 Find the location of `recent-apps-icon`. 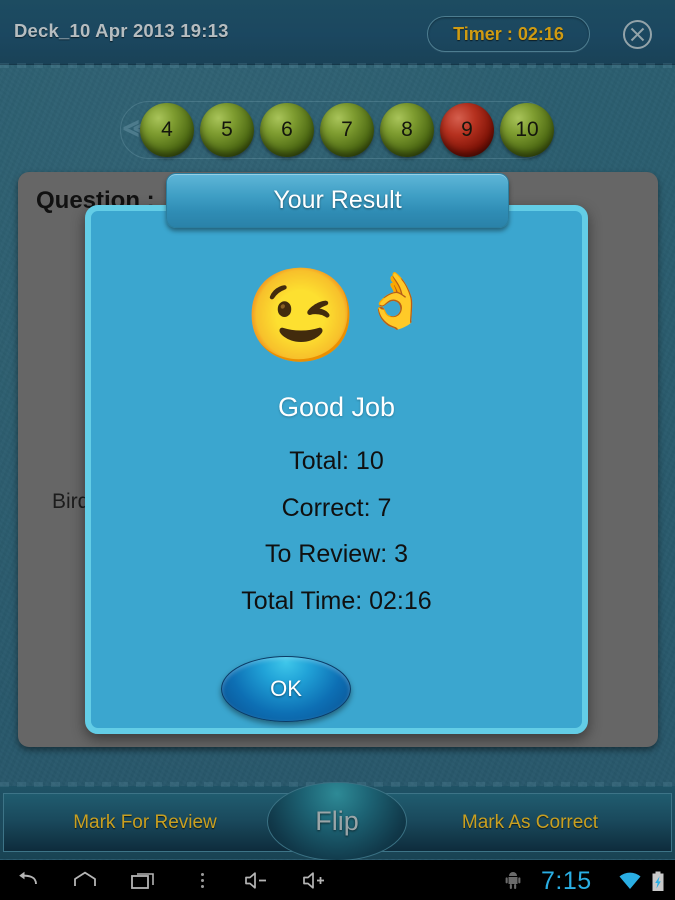

recent-apps-icon is located at coordinates (143, 880).